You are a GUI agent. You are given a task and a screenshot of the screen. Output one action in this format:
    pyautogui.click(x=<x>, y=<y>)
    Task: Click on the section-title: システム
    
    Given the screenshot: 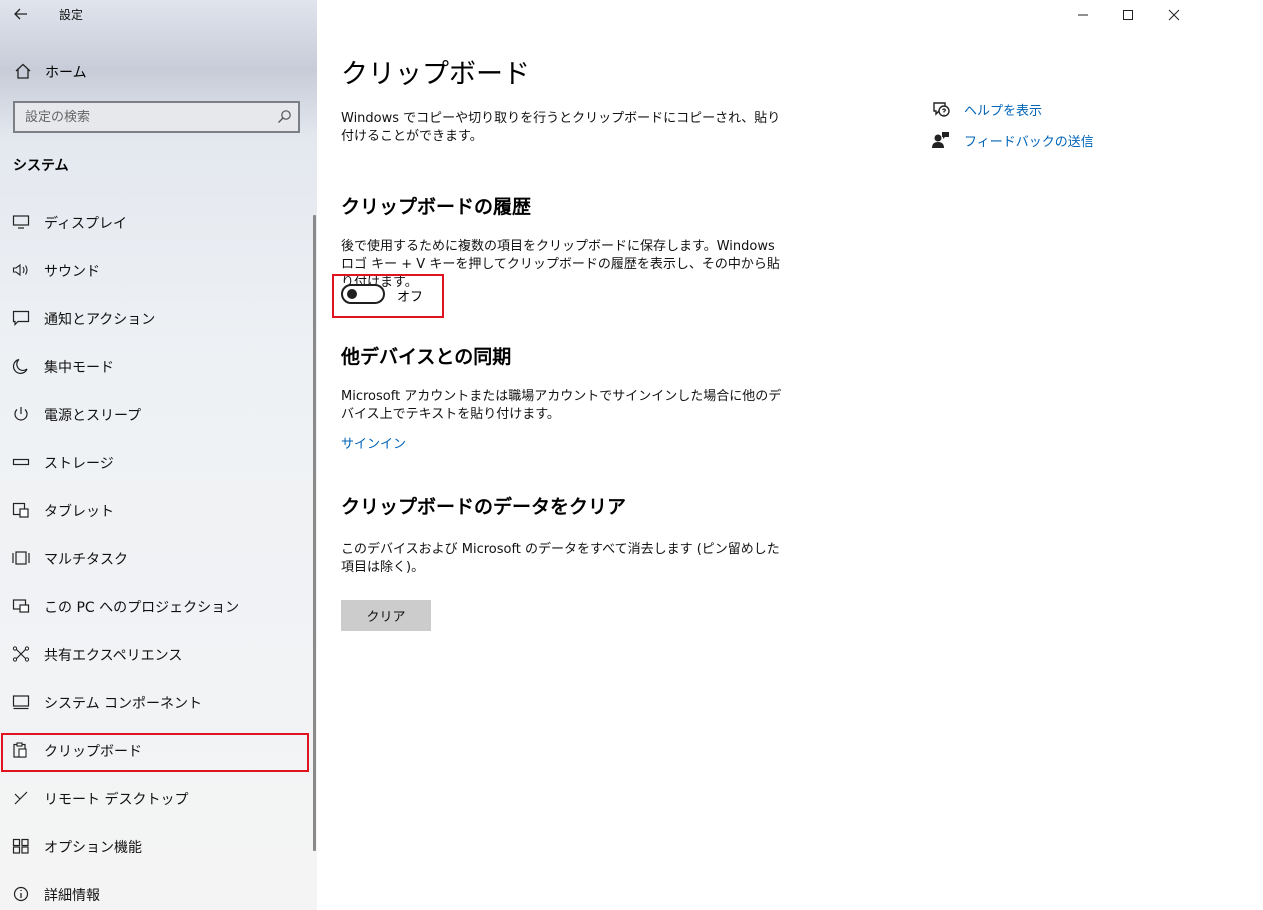 What is the action you would take?
    pyautogui.click(x=41, y=166)
    